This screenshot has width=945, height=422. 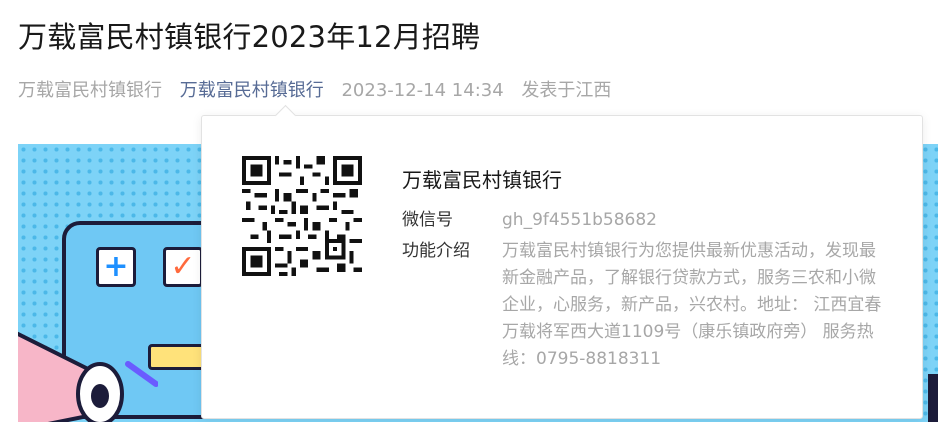 I want to click on wechat-id-row: 微信号 gh_9f4551b58682, so click(x=647, y=220).